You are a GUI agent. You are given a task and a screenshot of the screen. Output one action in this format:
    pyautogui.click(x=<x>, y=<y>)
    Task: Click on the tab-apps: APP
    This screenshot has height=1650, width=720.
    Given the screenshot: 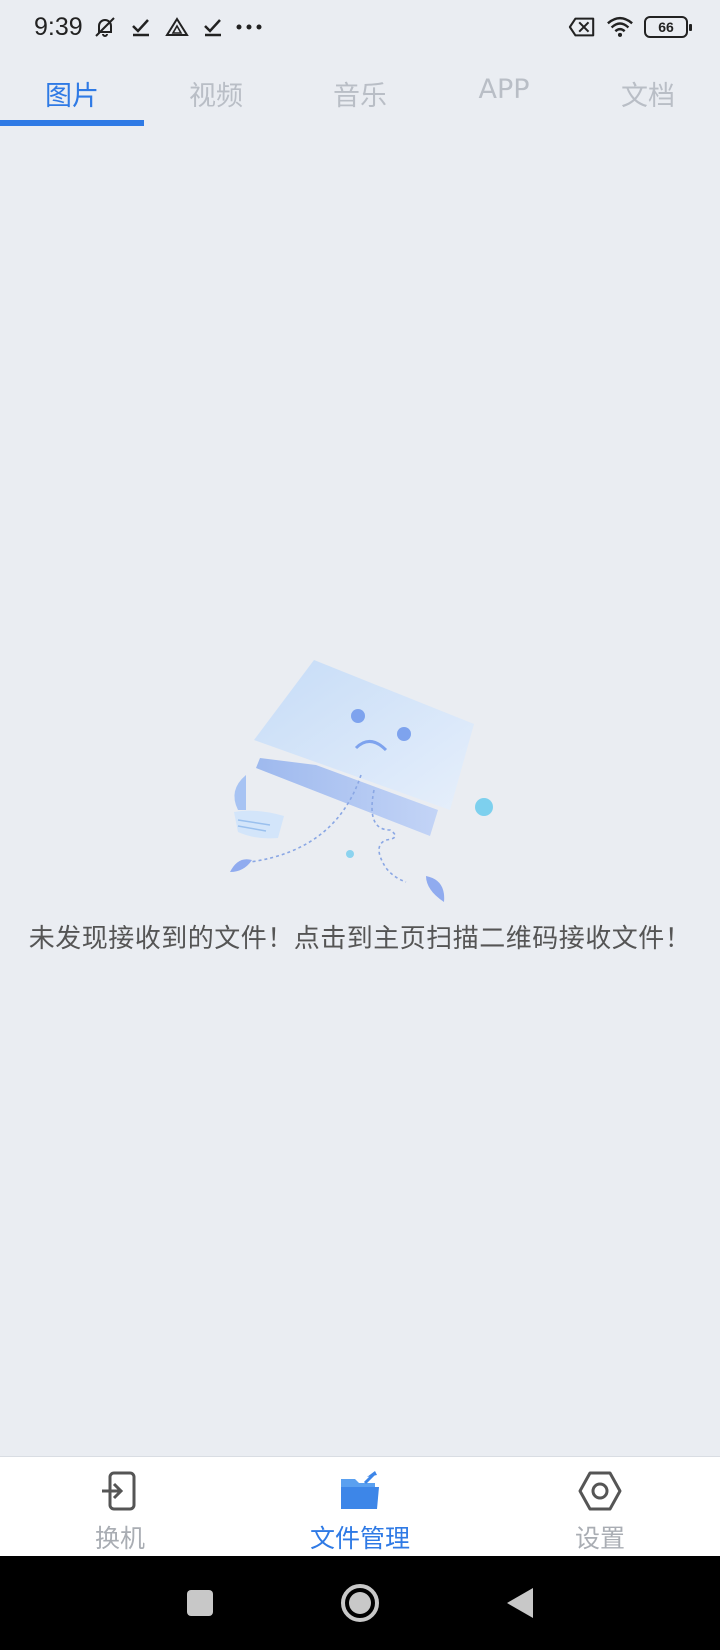 What is the action you would take?
    pyautogui.click(x=504, y=94)
    